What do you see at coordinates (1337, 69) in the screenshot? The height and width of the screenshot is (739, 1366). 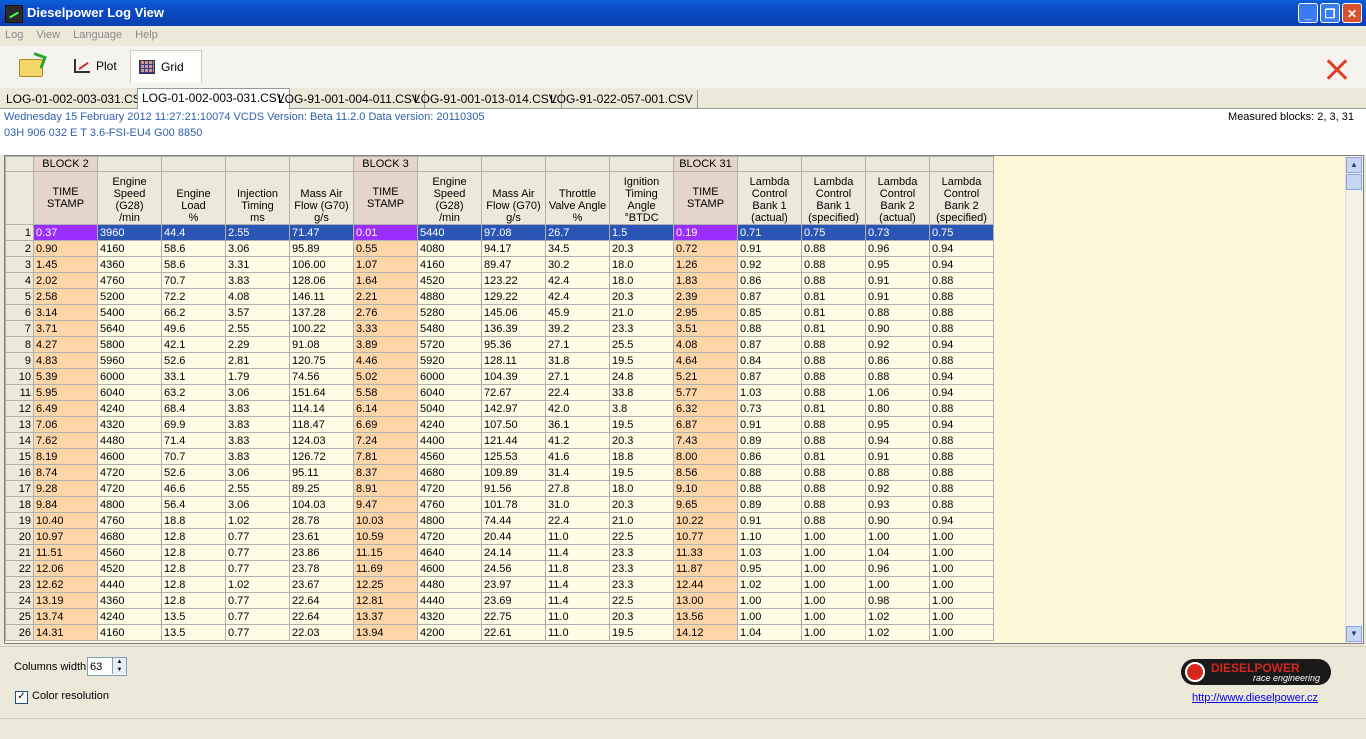 I see `close-log-icon` at bounding box center [1337, 69].